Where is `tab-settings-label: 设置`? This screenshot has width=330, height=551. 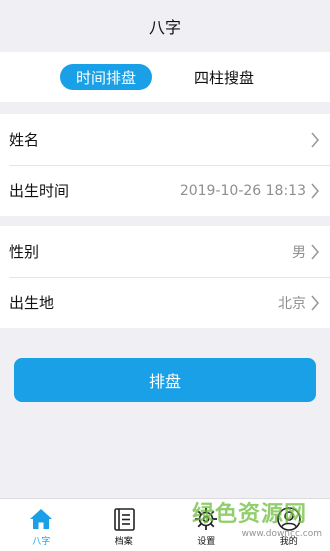 tab-settings-label: 设置 is located at coordinates (206, 540).